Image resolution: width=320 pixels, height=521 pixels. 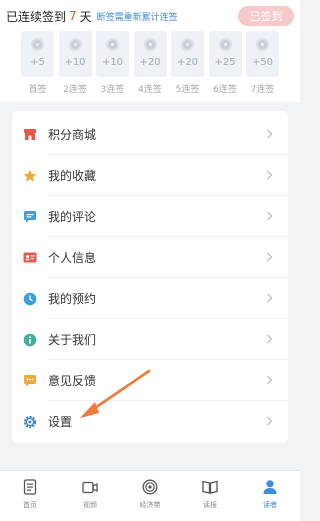 I want to click on tab-label: 读报, so click(x=210, y=505).